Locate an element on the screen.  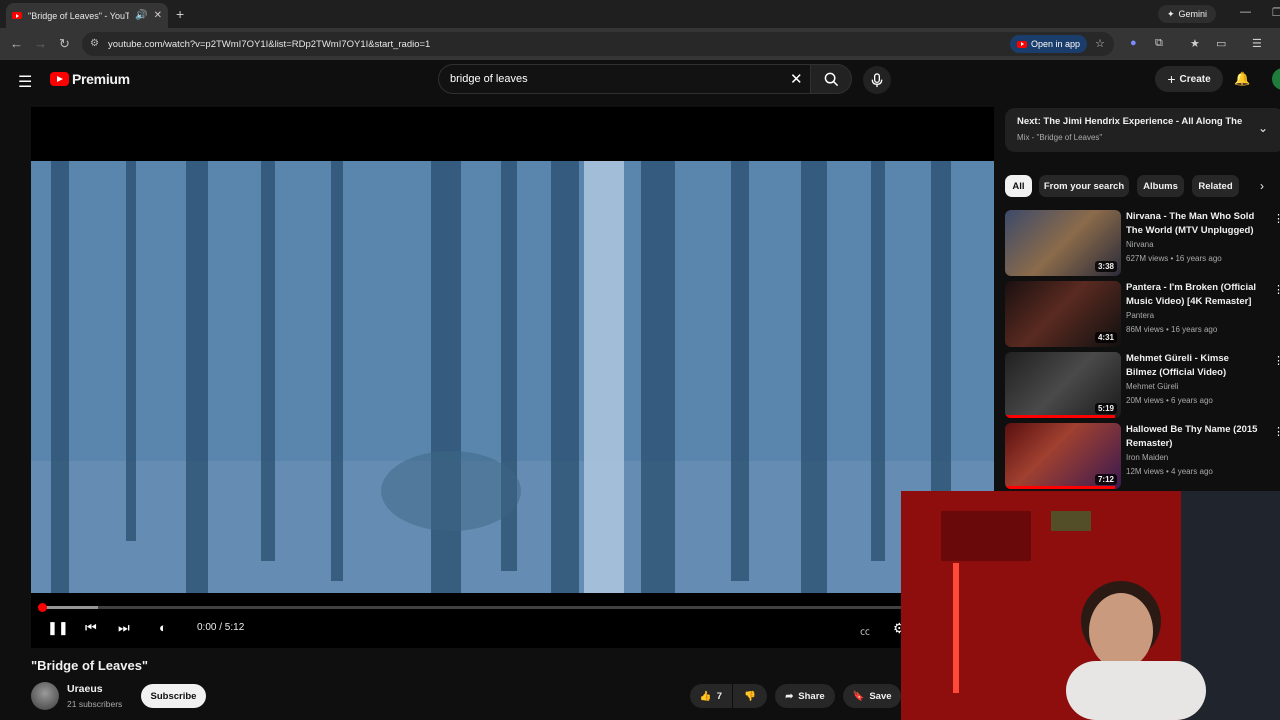
bookmark-icon: 🔖 is located at coordinates (858, 696).